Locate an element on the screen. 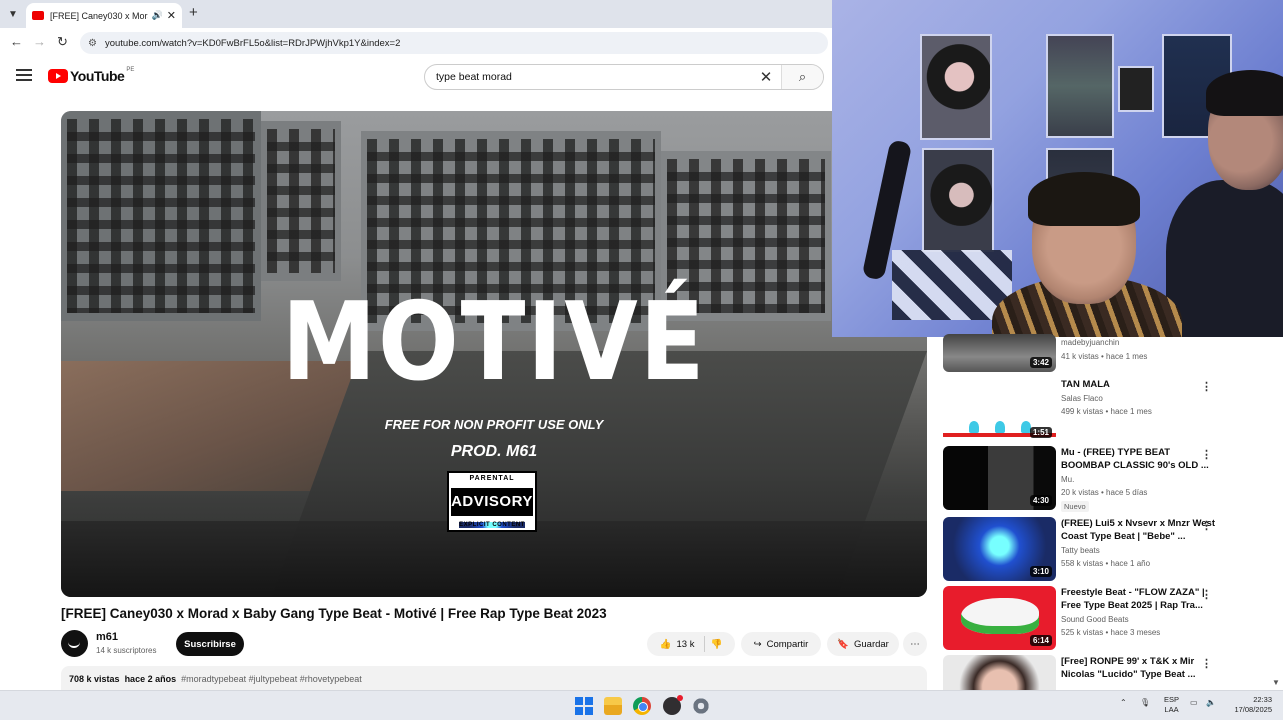 The height and width of the screenshot is (720, 1283). more-horizontal-icon: ⋯ is located at coordinates (915, 644).